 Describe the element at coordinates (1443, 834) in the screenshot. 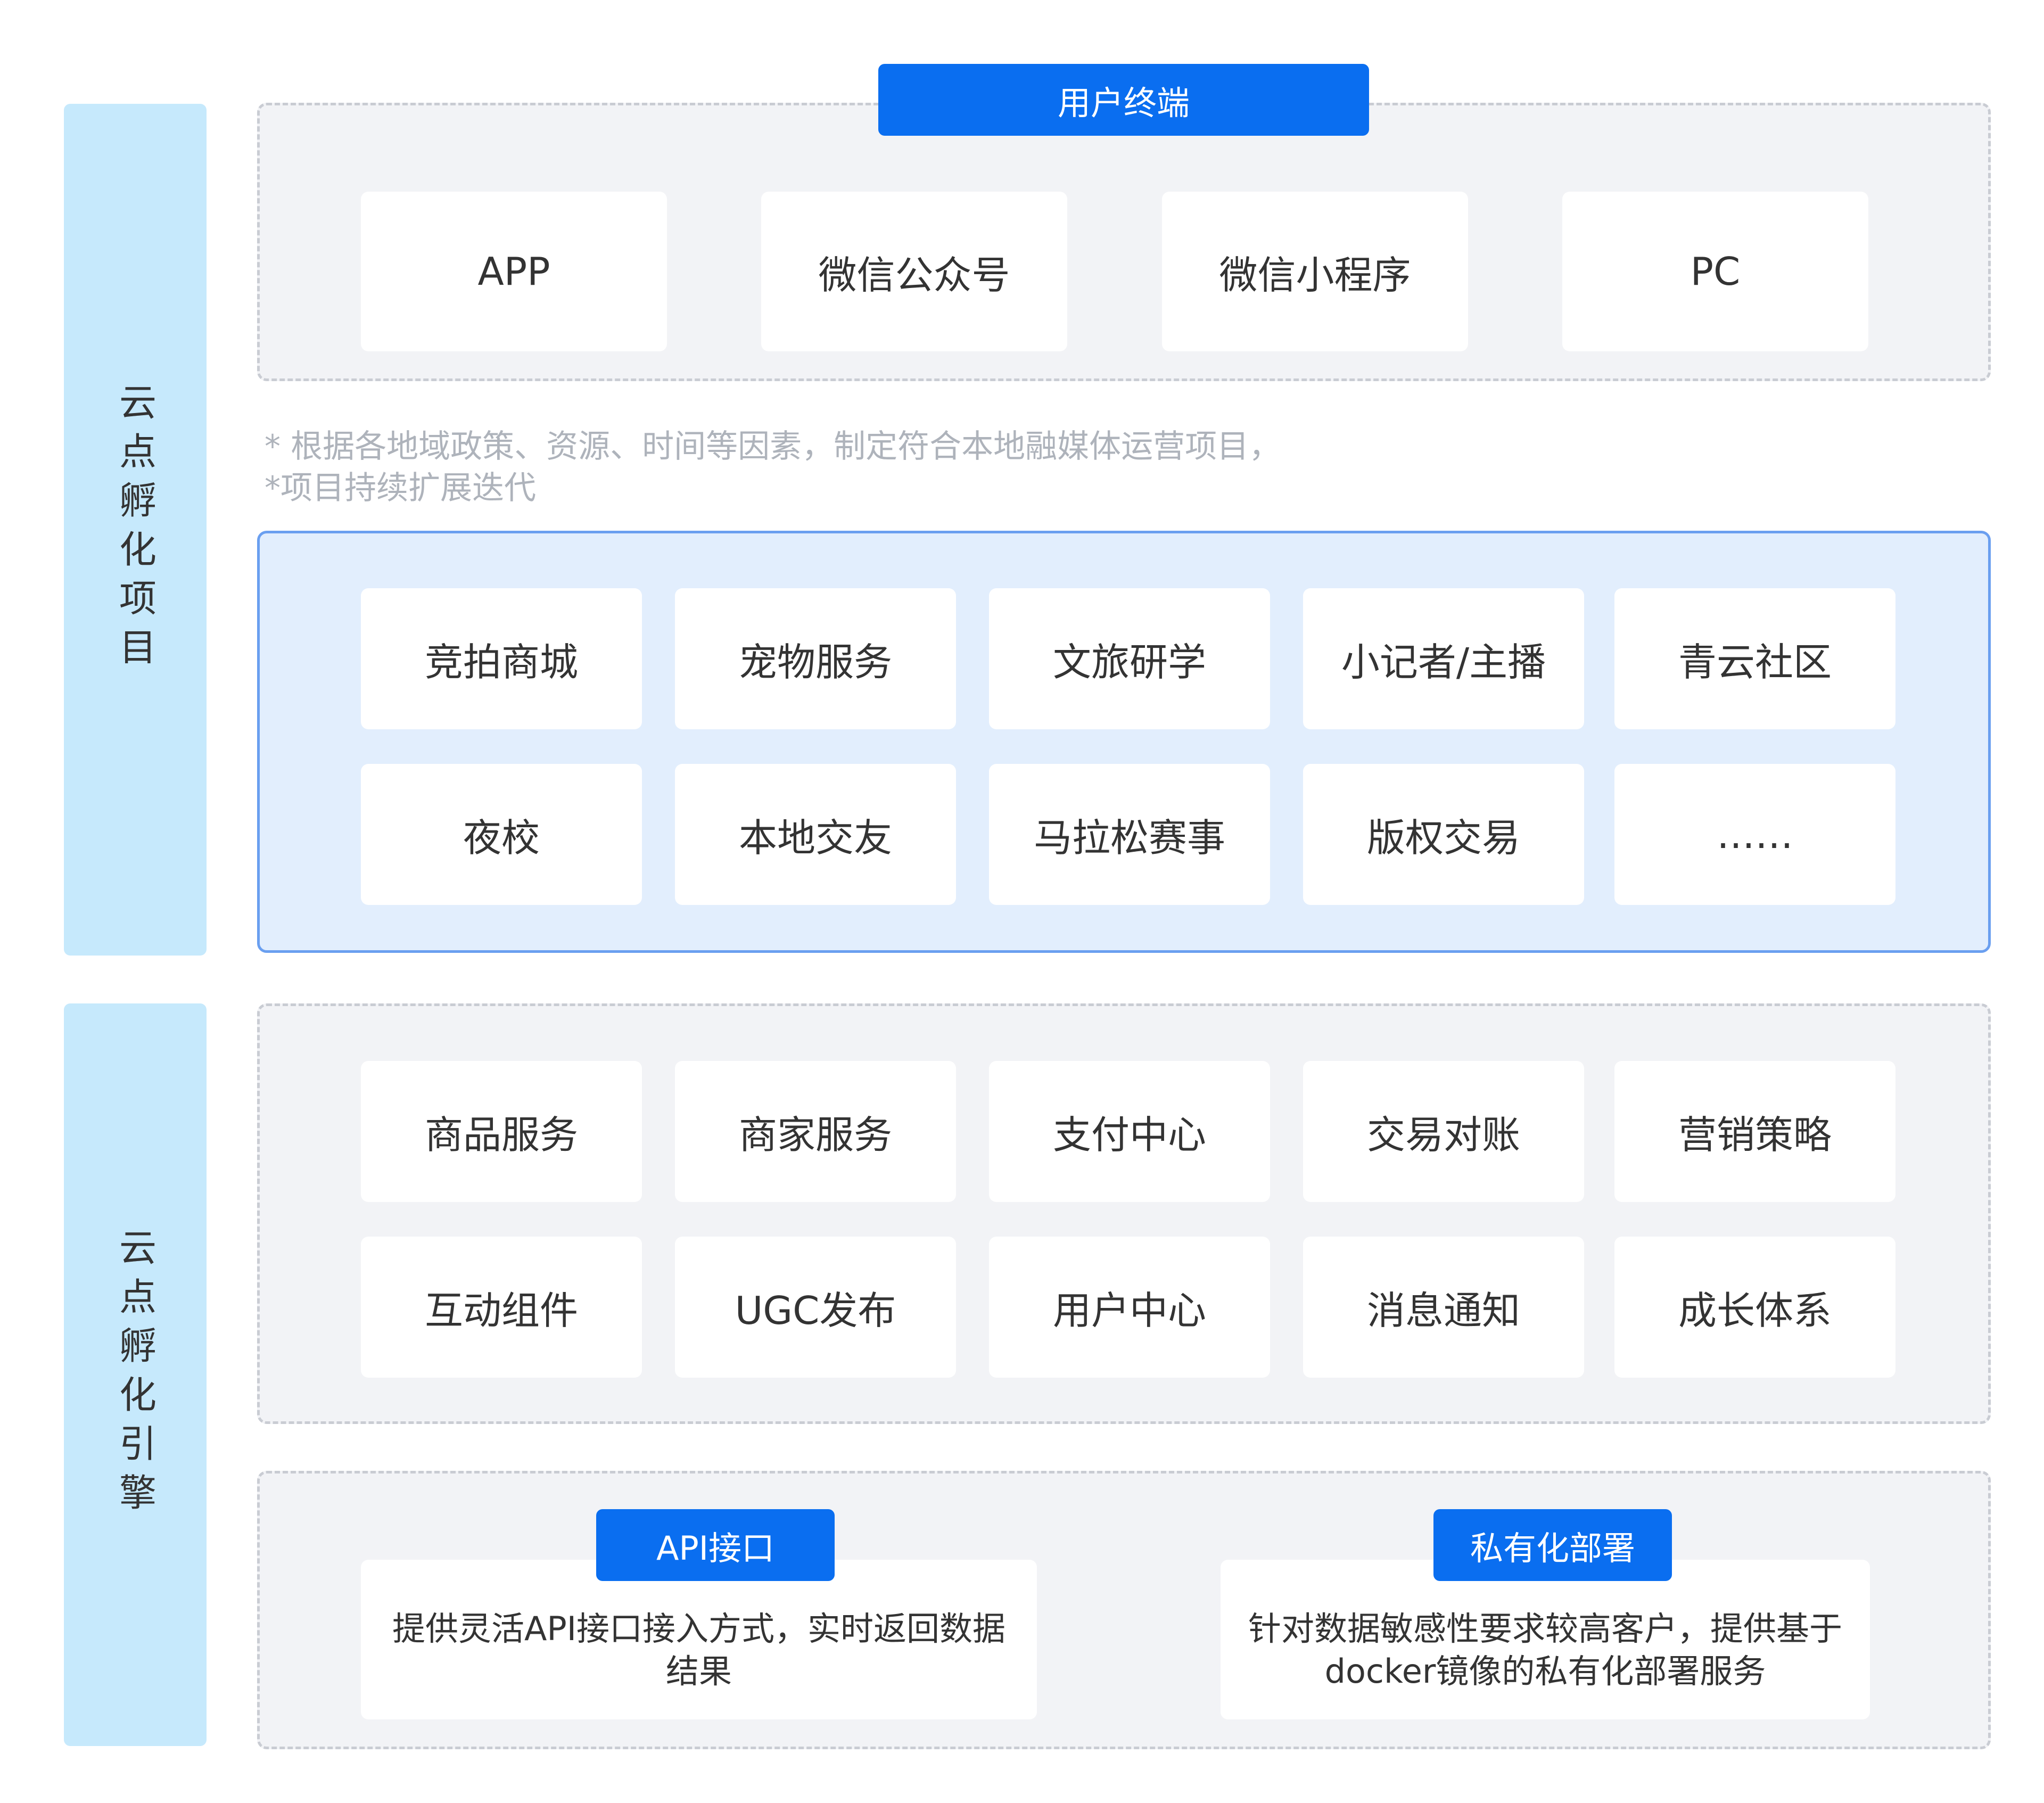

I see `project-copyright-trade: 版权交易` at that location.